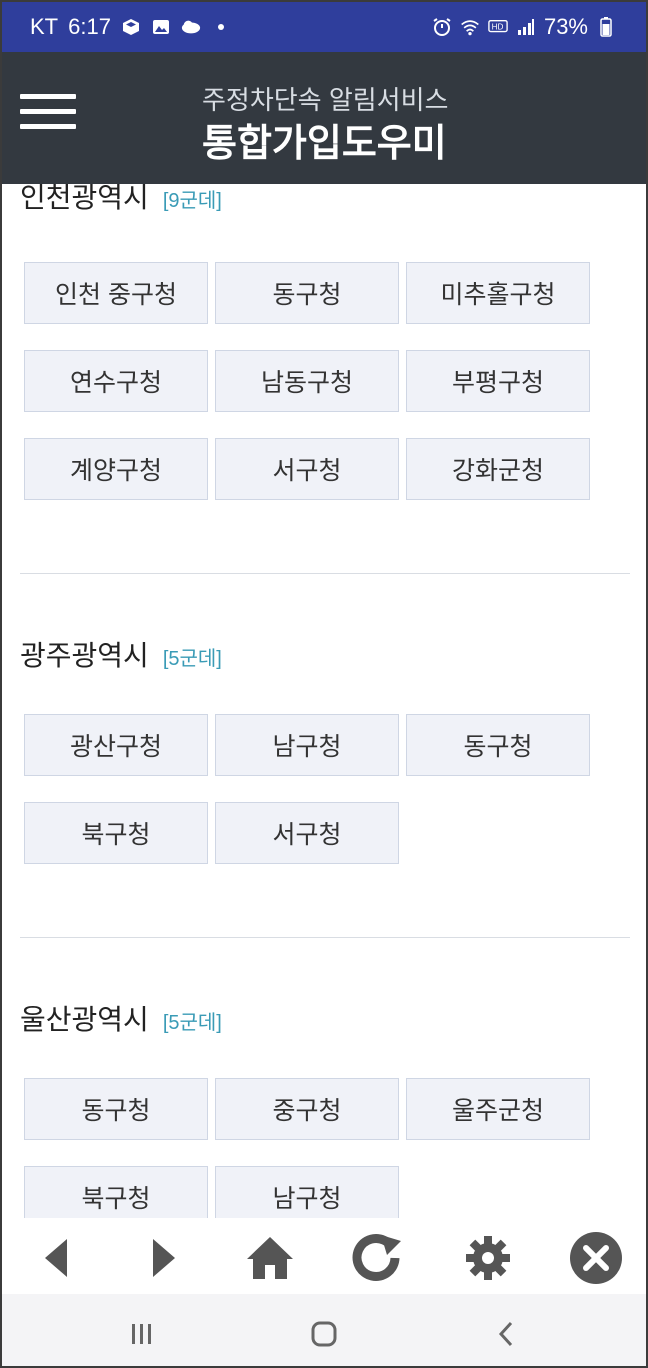  I want to click on close-circle-icon, so click(596, 1258).